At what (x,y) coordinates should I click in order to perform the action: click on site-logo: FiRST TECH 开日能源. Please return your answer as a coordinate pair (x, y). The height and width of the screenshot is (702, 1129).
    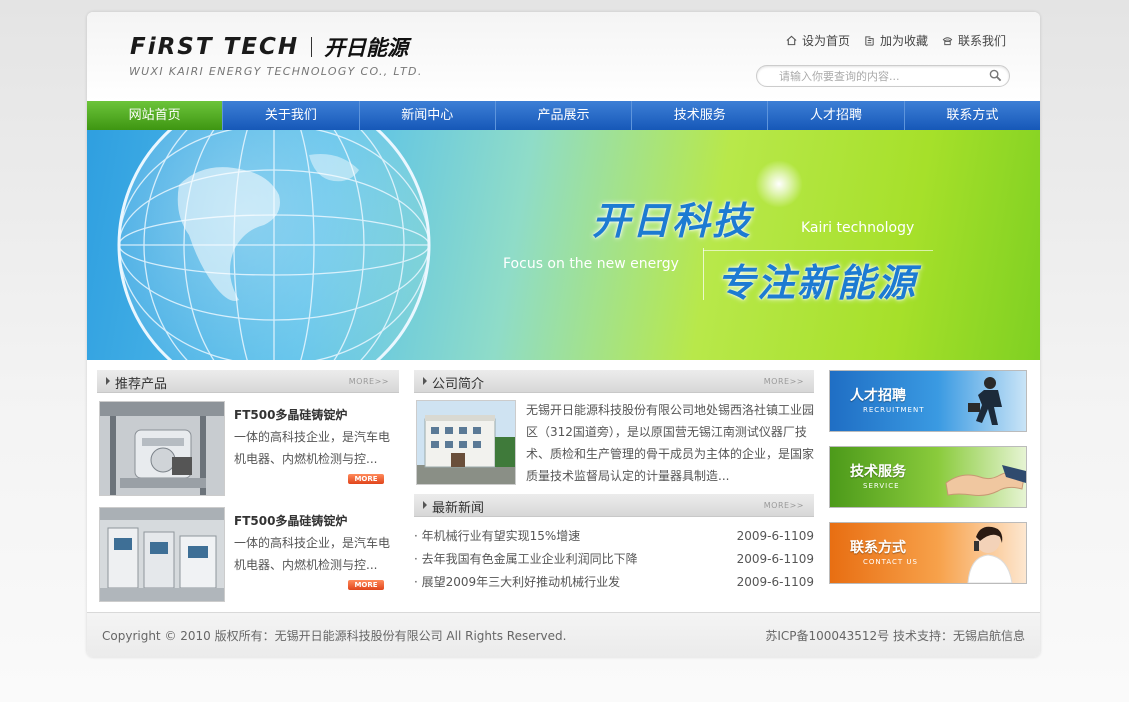
    Looking at the image, I should click on (269, 47).